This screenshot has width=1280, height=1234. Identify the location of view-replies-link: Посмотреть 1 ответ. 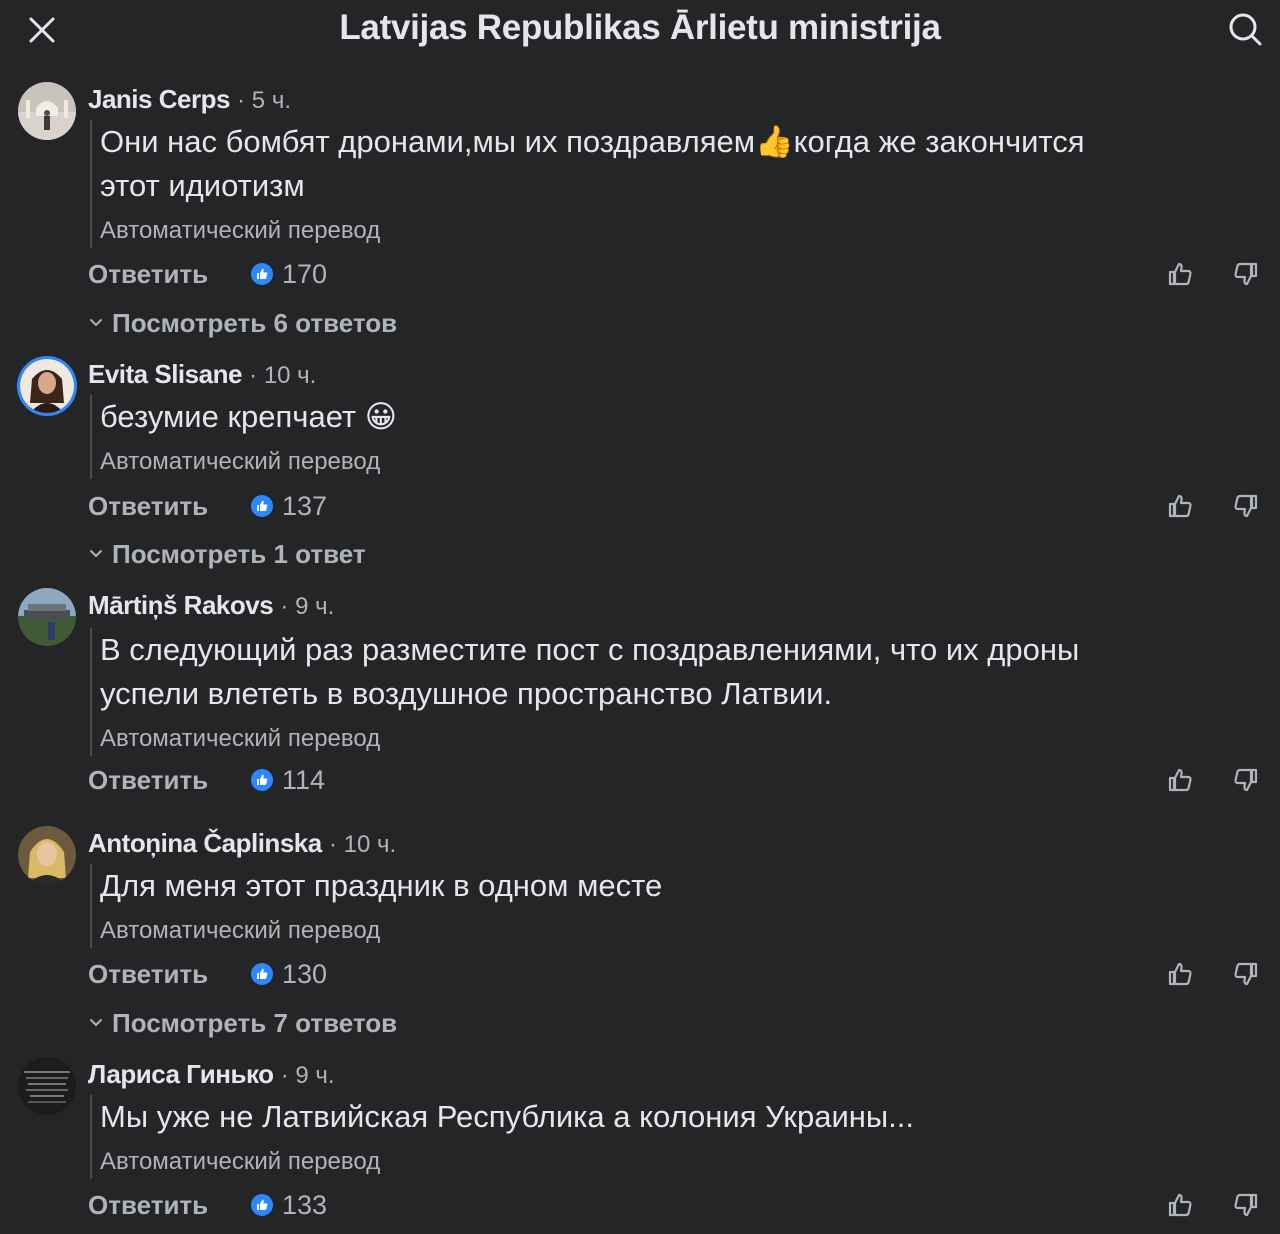
(227, 554).